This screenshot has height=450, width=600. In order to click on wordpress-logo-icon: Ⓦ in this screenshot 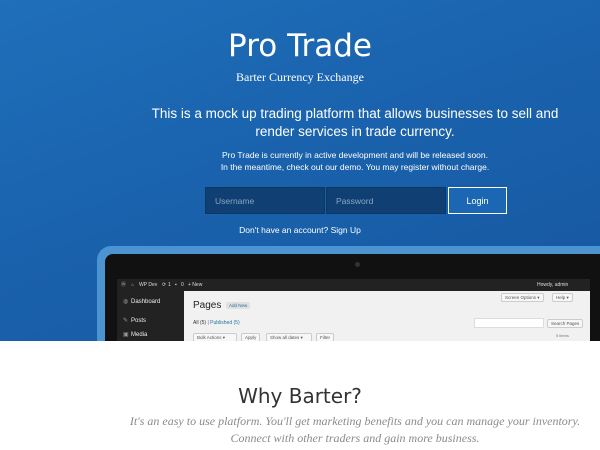, I will do `click(124, 285)`.